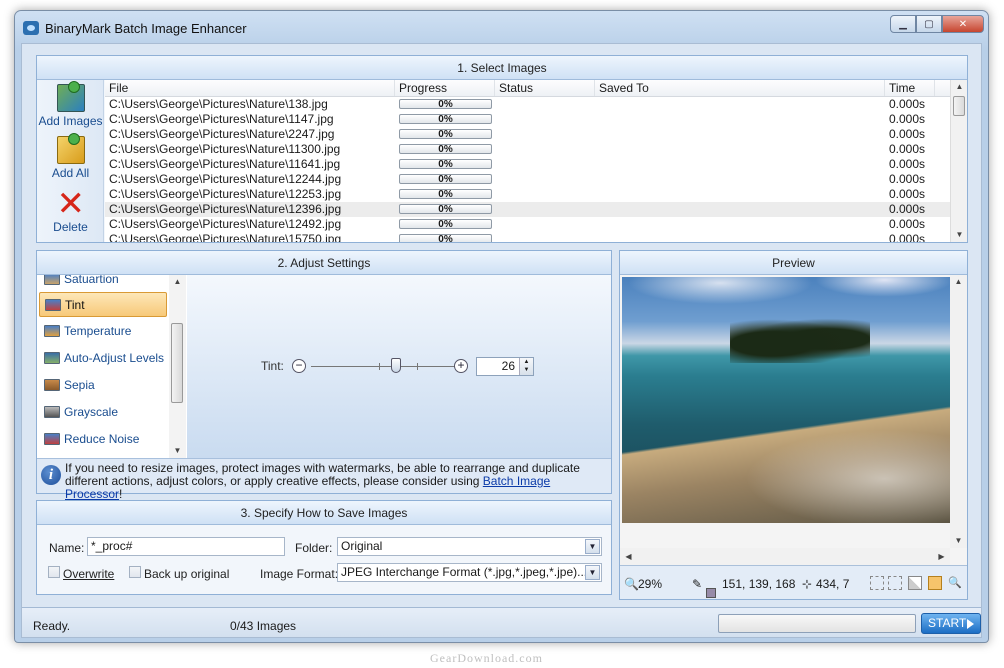 The width and height of the screenshot is (1004, 668). Describe the element at coordinates (70, 104) in the screenshot. I see `add-images-button: Add Images` at that location.